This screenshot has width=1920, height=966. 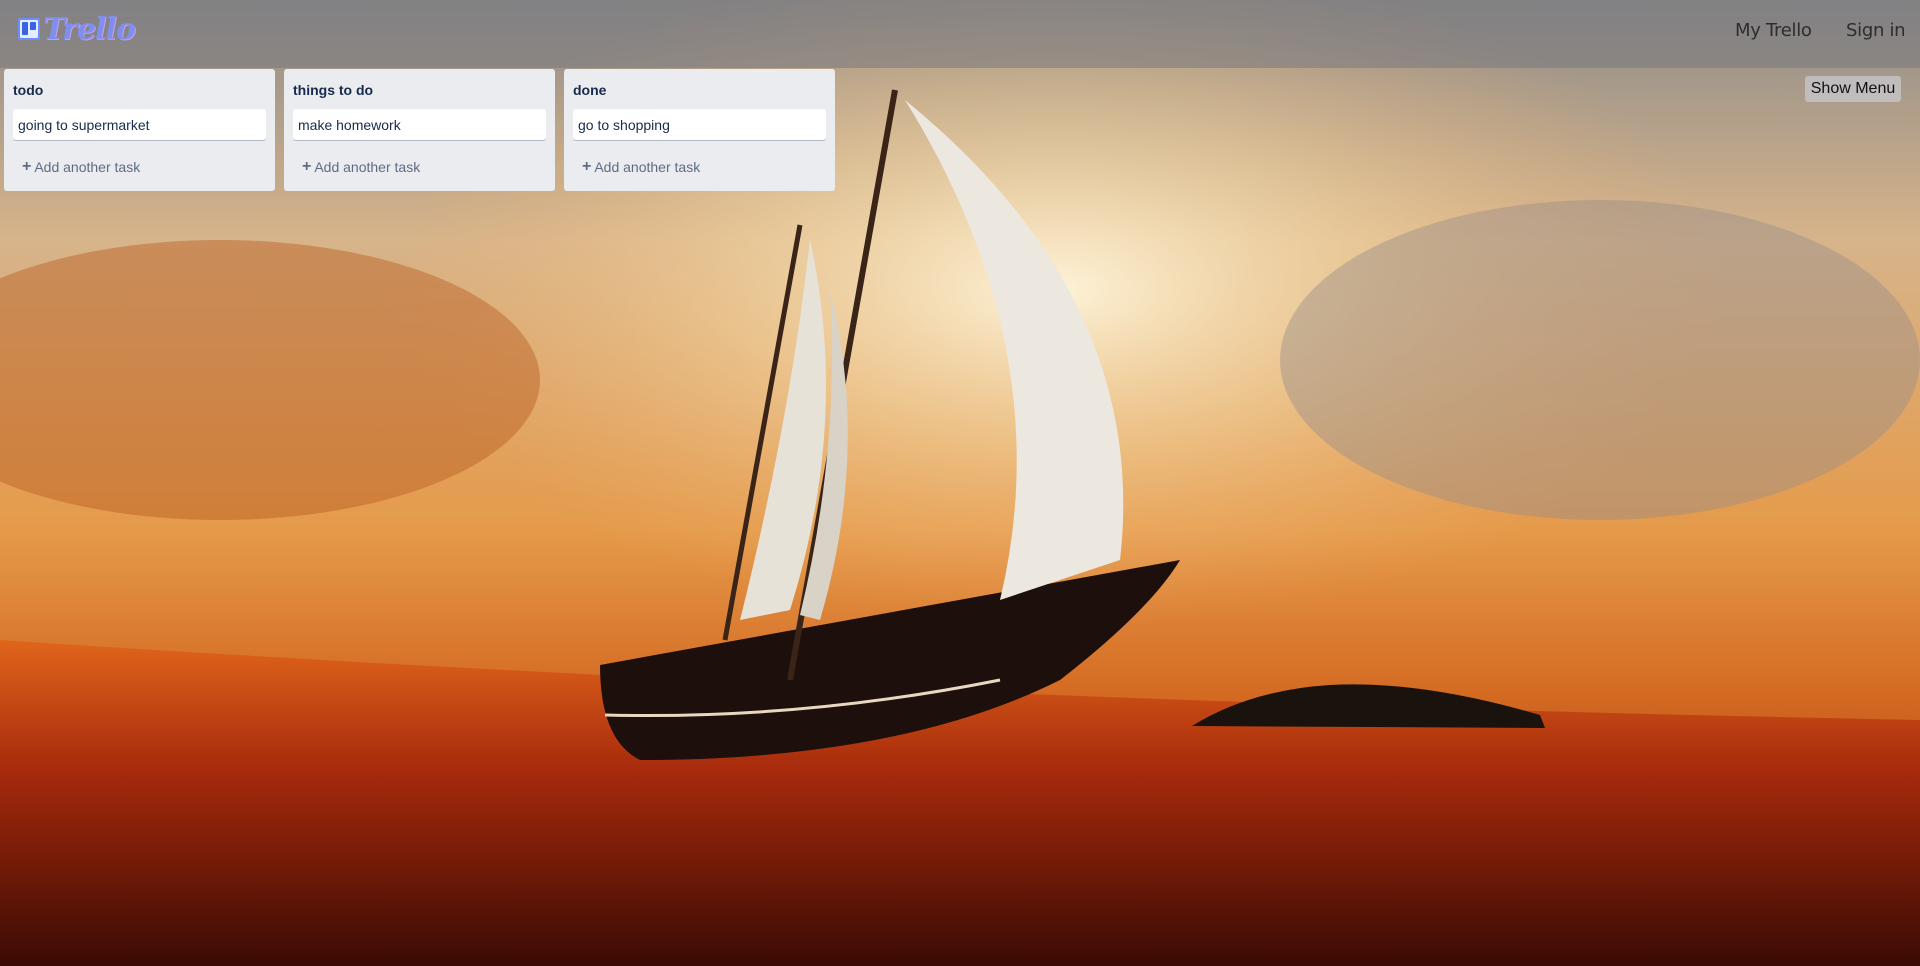 What do you see at coordinates (84, 125) in the screenshot?
I see `card-text: going to supermarket` at bounding box center [84, 125].